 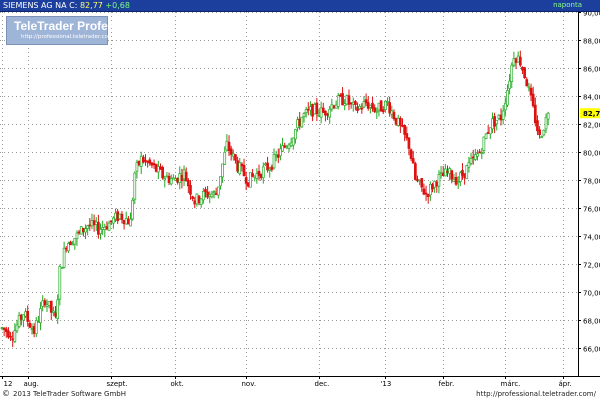 I want to click on y-tick-label: 90,00, so click(x=591, y=15).